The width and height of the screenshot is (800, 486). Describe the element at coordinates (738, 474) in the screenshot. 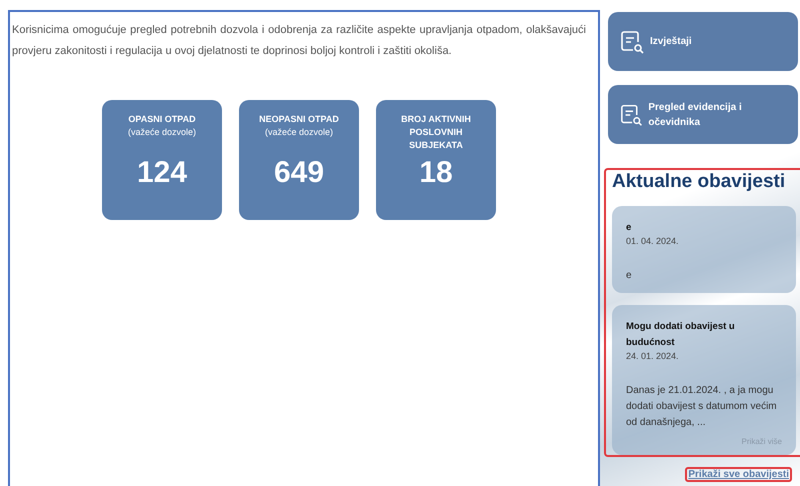

I see `show-all-notices-link: Prikaži sve obavijesti` at that location.